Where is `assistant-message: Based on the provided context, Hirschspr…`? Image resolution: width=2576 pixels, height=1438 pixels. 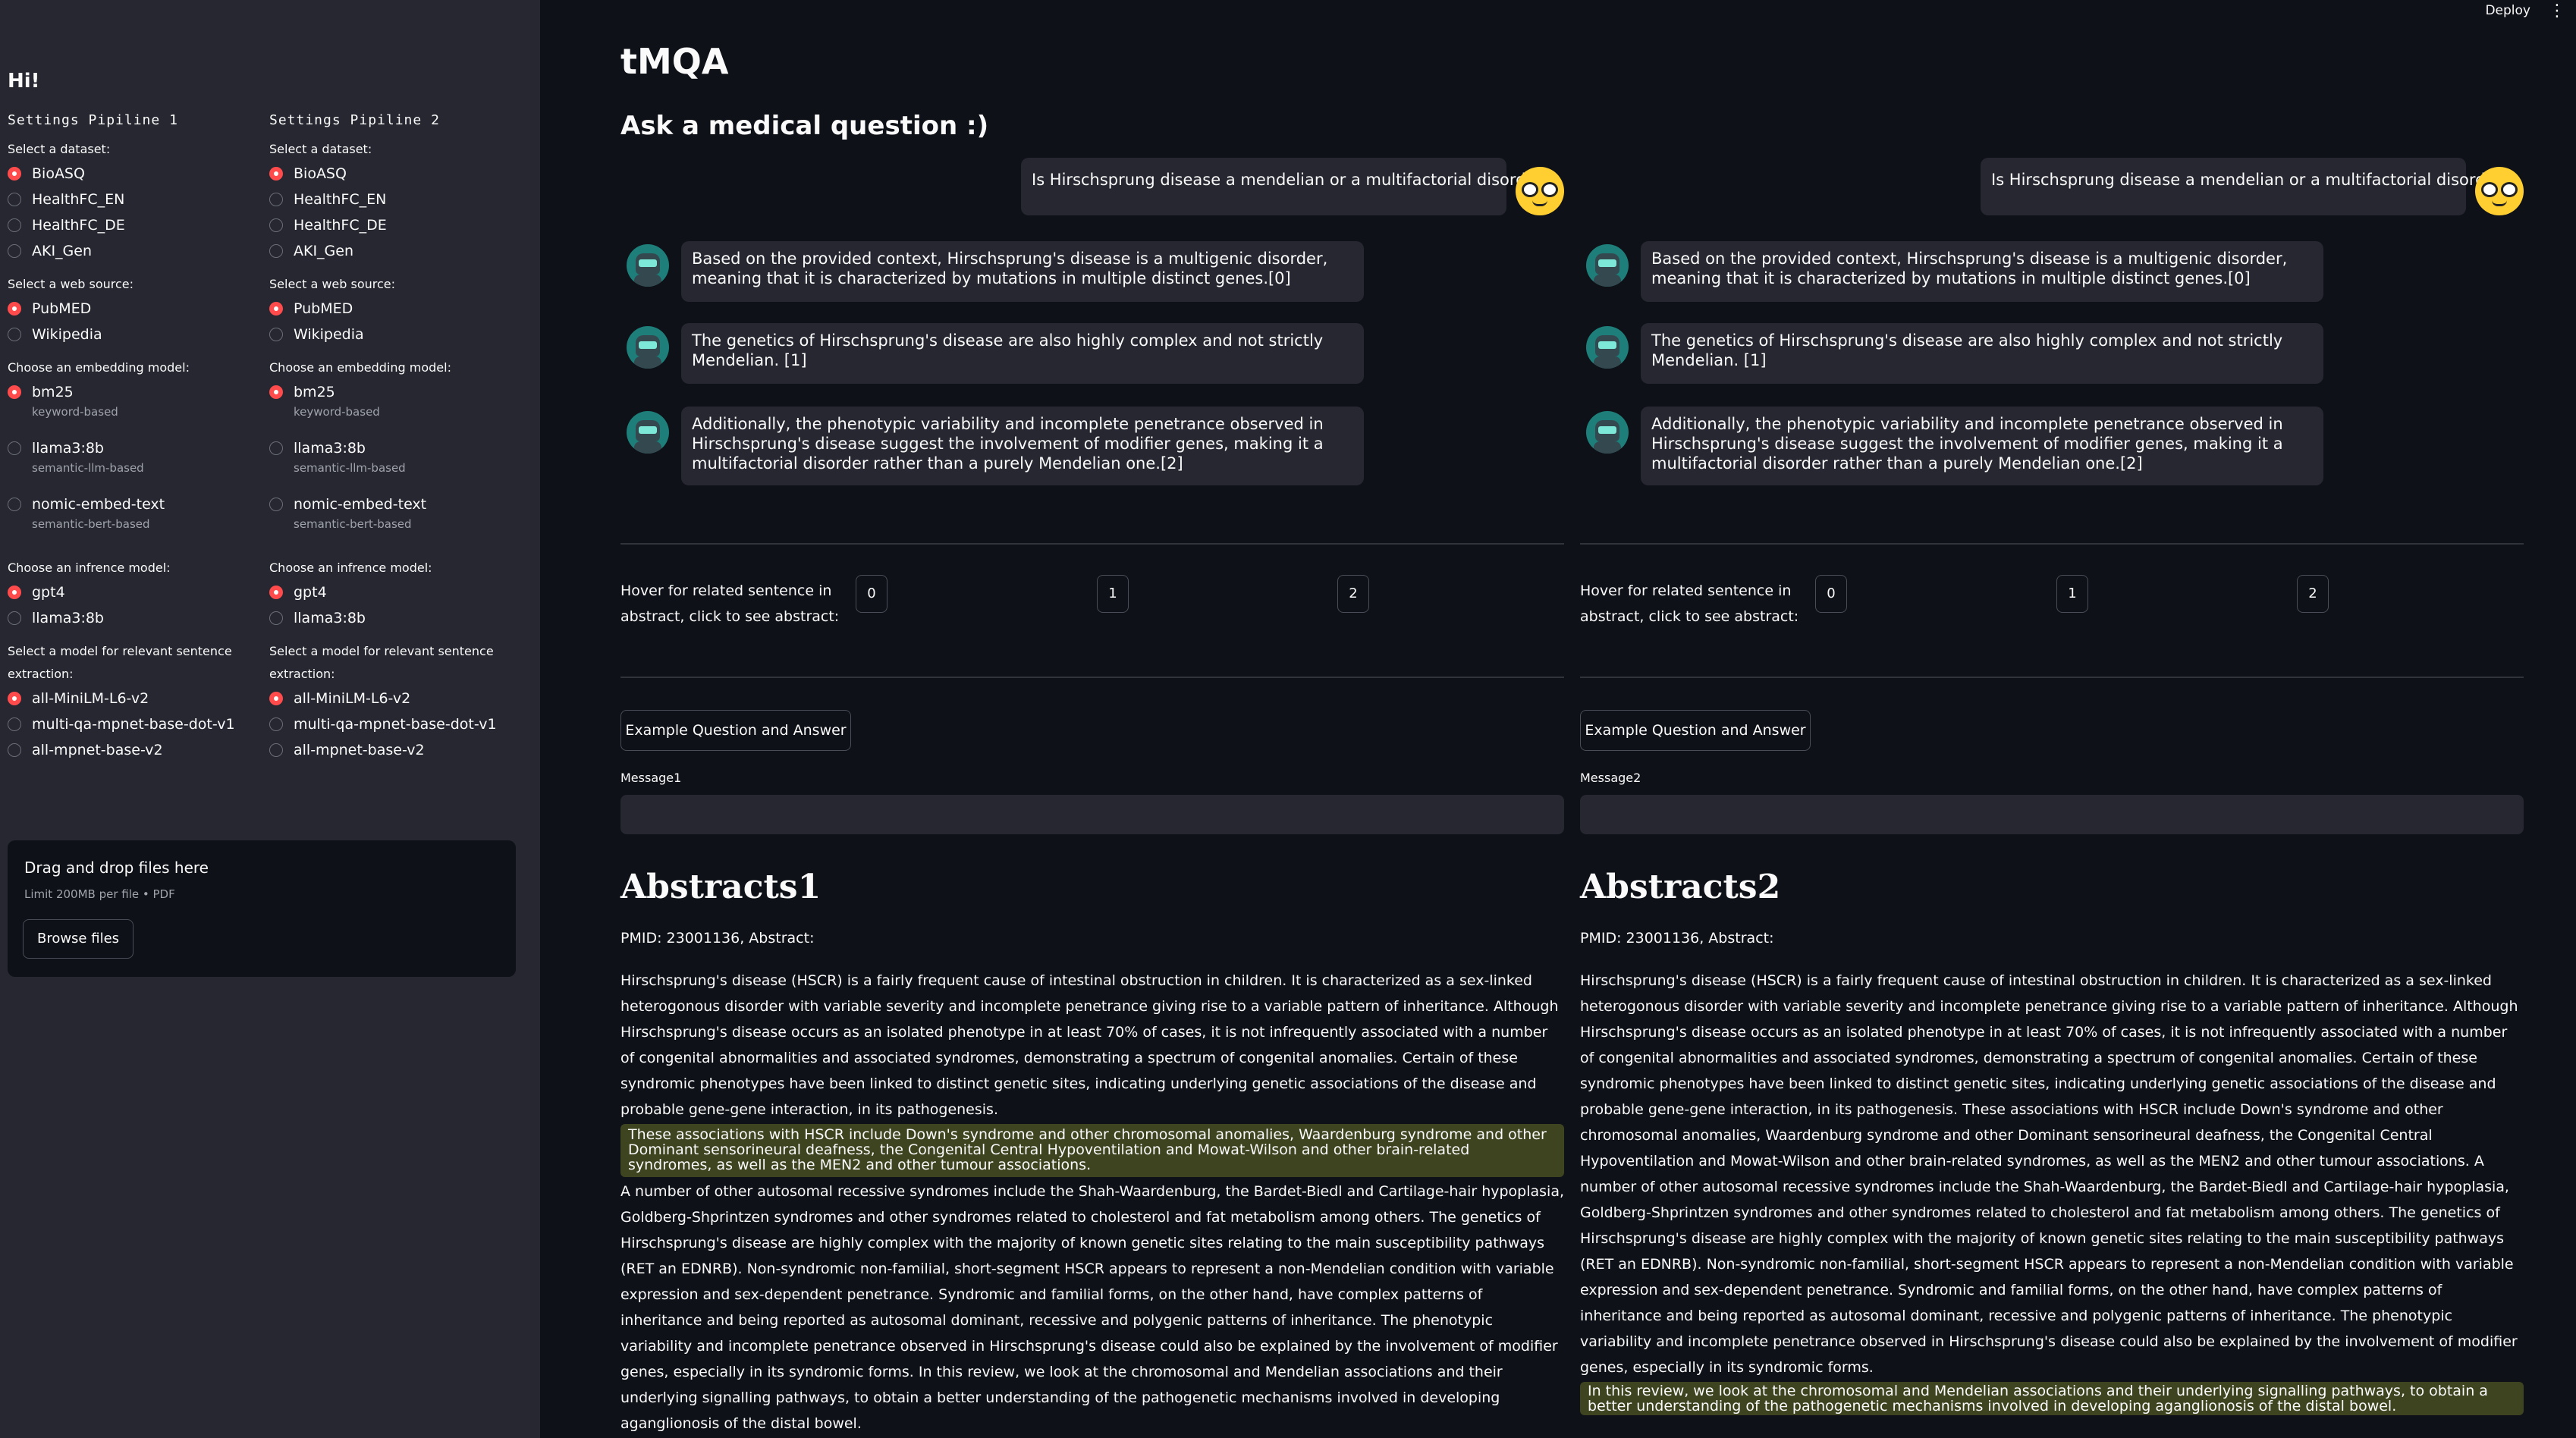 assistant-message: Based on the provided context, Hirschspr… is located at coordinates (992, 271).